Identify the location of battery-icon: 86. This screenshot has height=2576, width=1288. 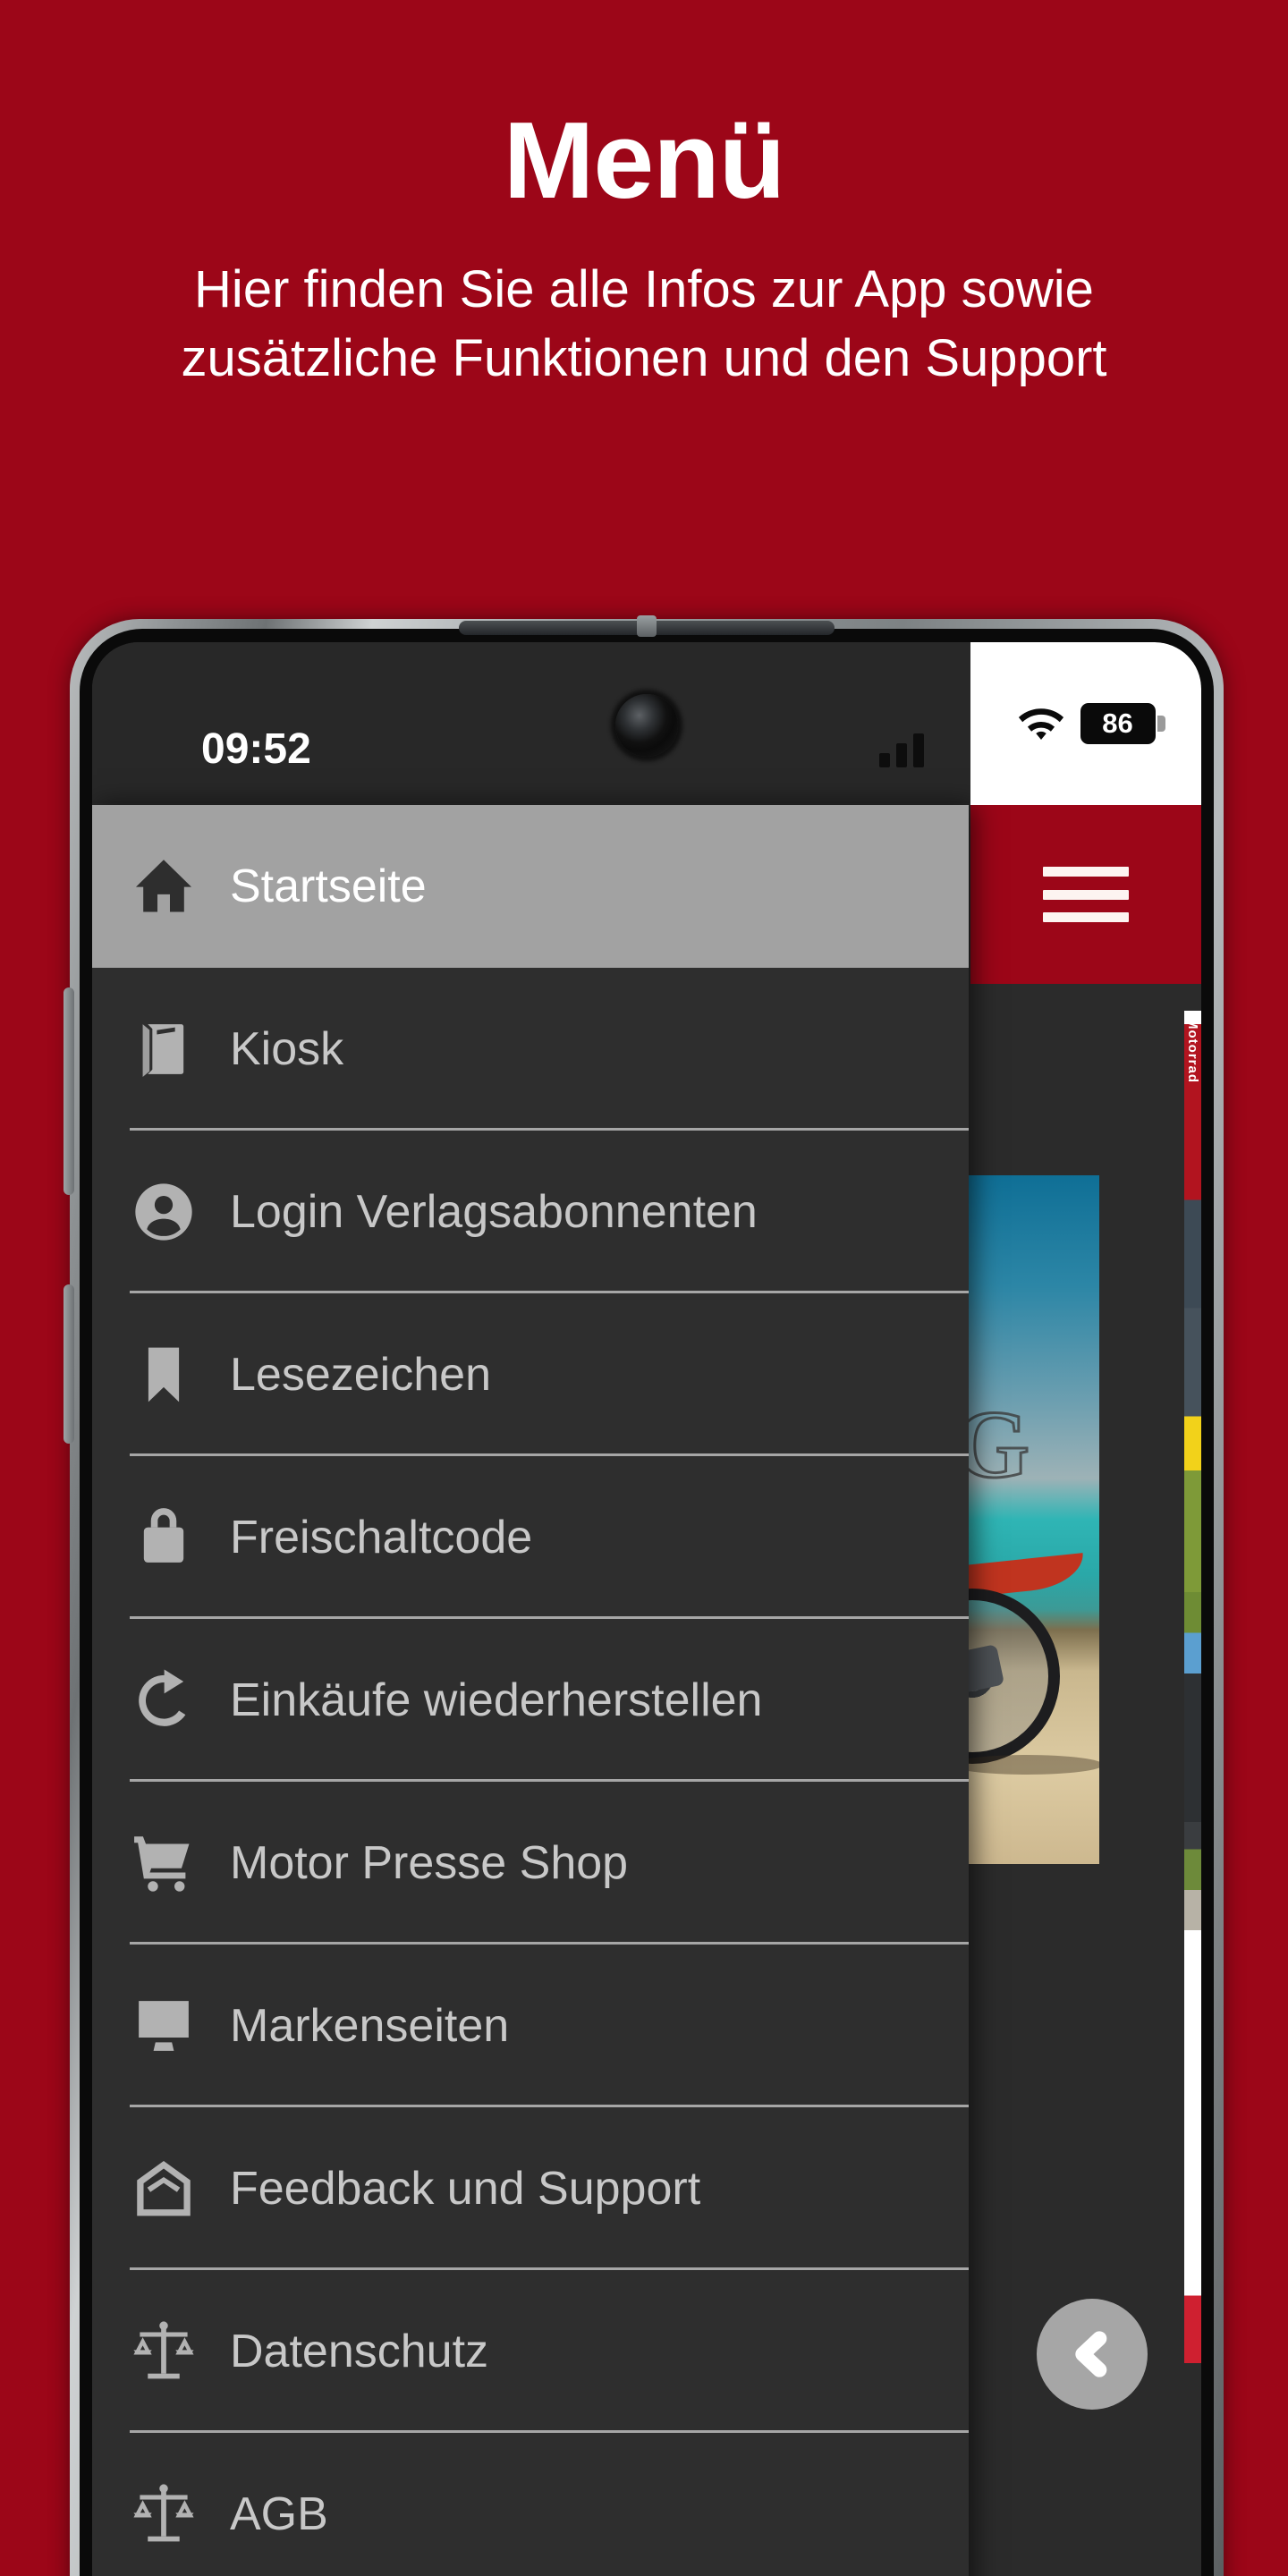
(1122, 723).